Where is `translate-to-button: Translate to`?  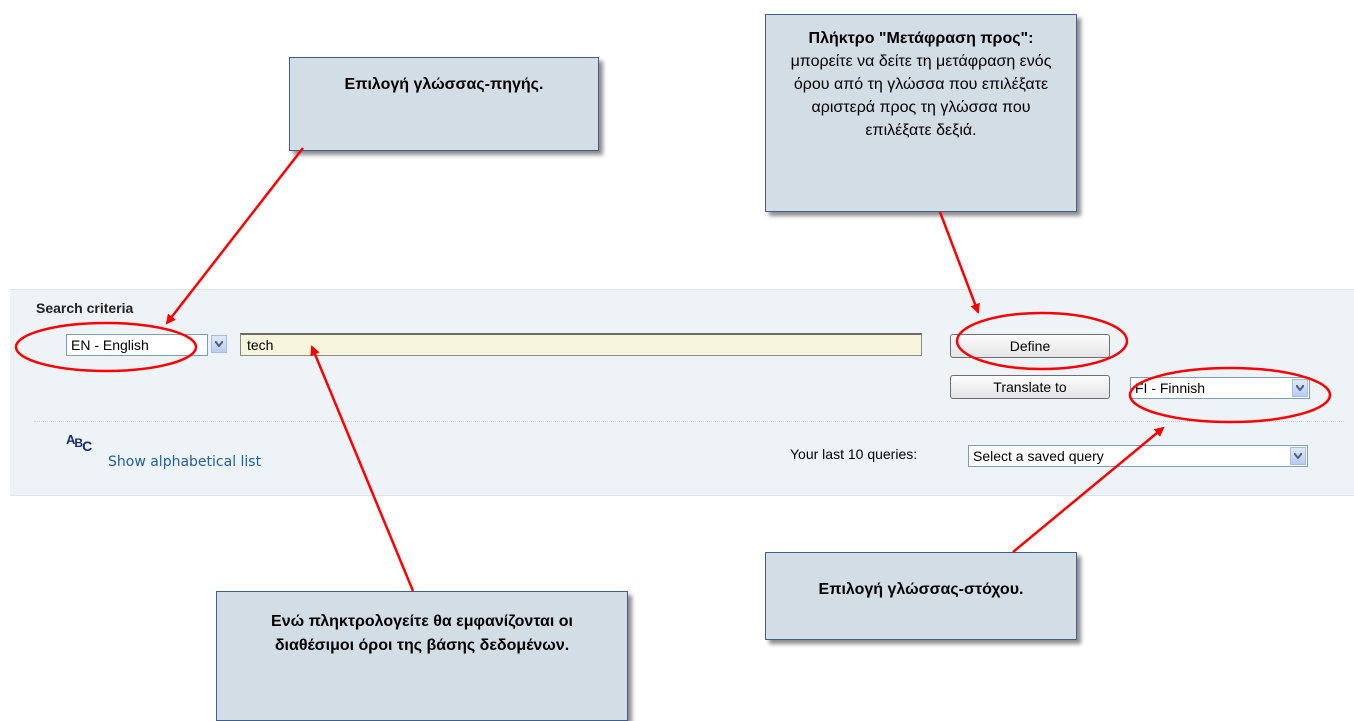 translate-to-button: Translate to is located at coordinates (1030, 387).